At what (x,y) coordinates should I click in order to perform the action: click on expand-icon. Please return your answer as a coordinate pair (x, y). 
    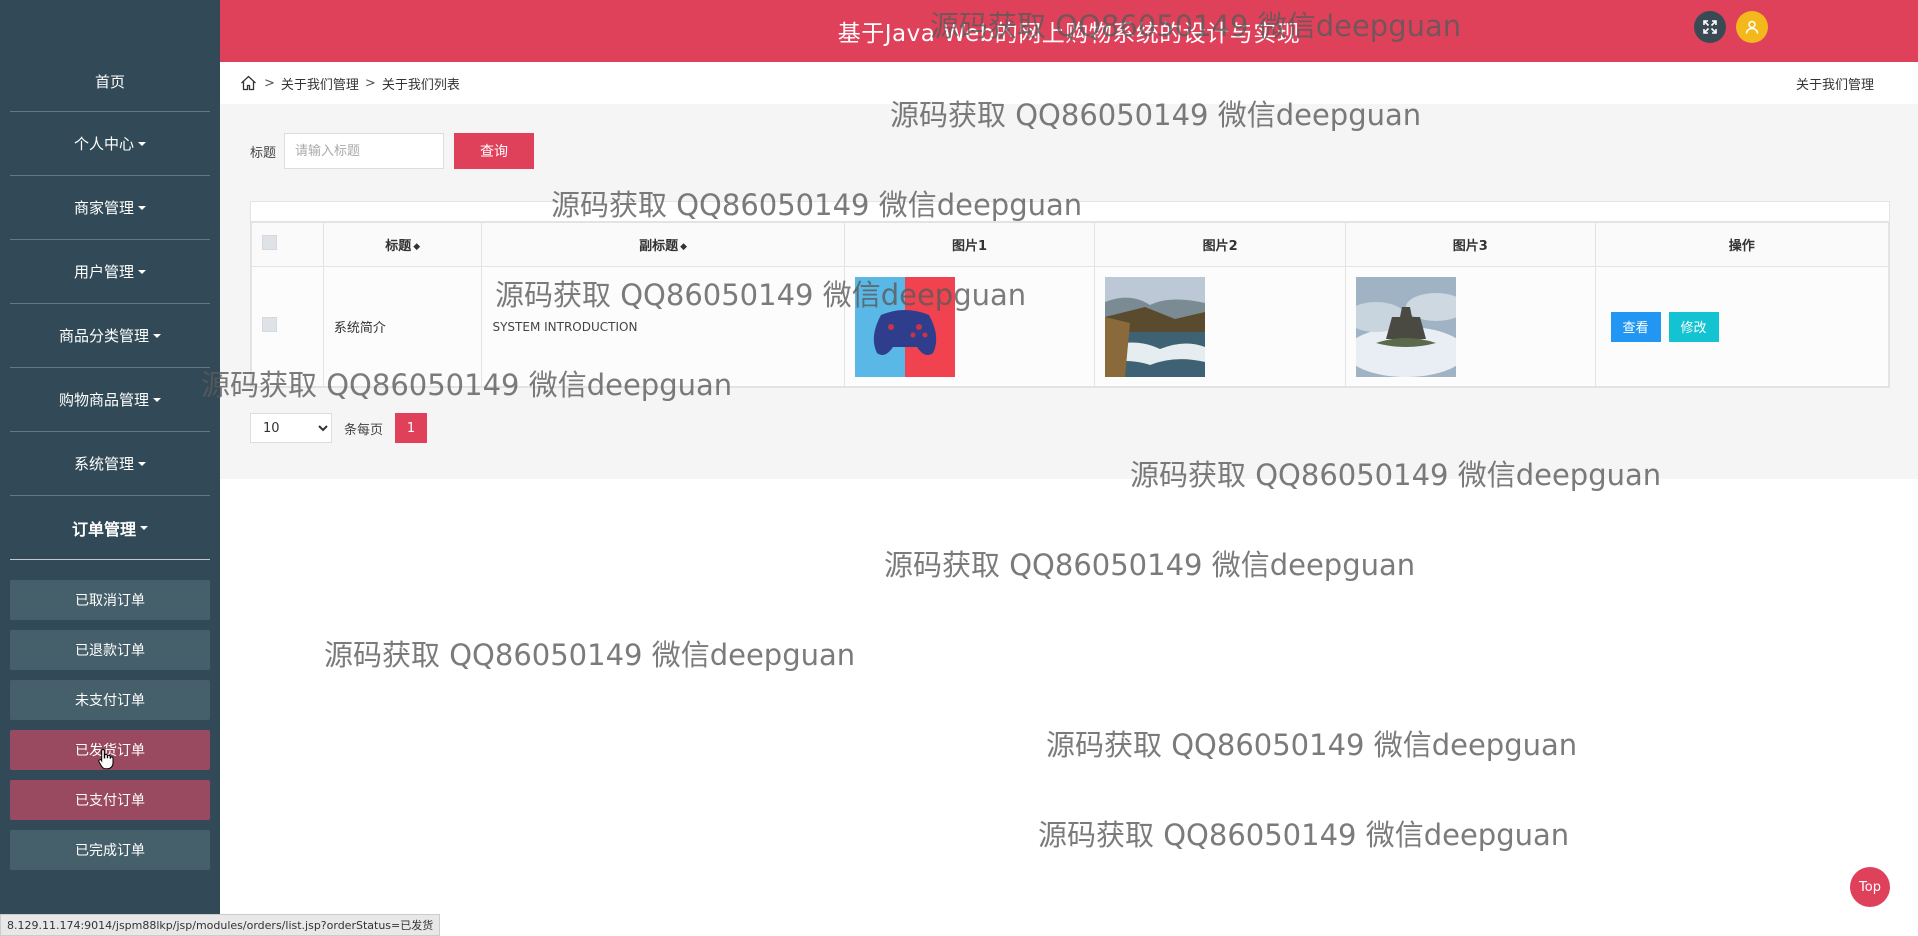
    Looking at the image, I should click on (1710, 27).